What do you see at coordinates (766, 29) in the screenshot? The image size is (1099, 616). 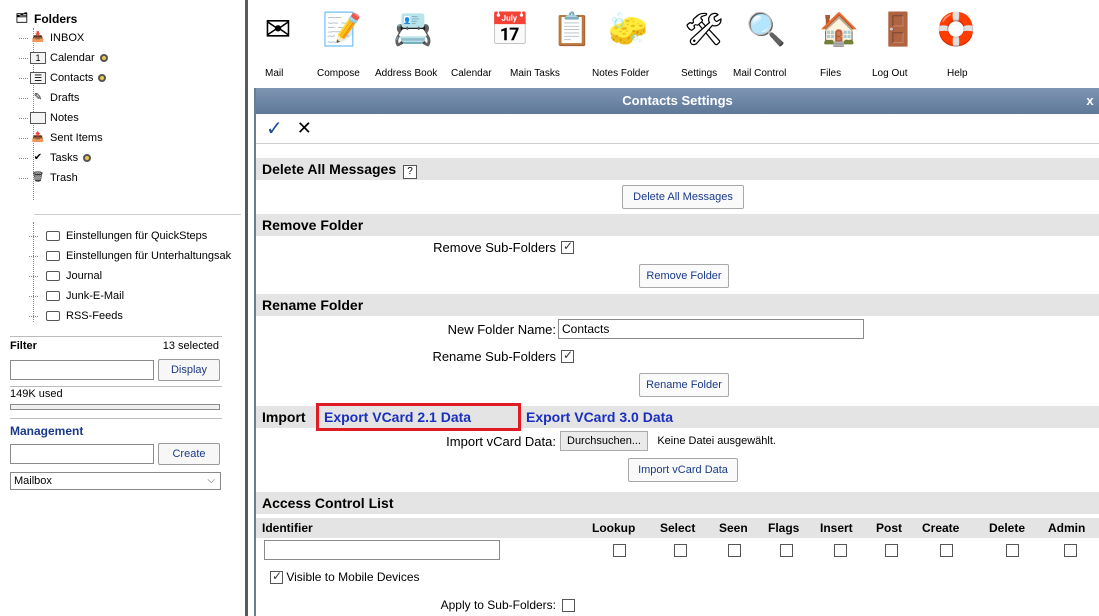 I see `toolbar-mail-control: 🔍` at bounding box center [766, 29].